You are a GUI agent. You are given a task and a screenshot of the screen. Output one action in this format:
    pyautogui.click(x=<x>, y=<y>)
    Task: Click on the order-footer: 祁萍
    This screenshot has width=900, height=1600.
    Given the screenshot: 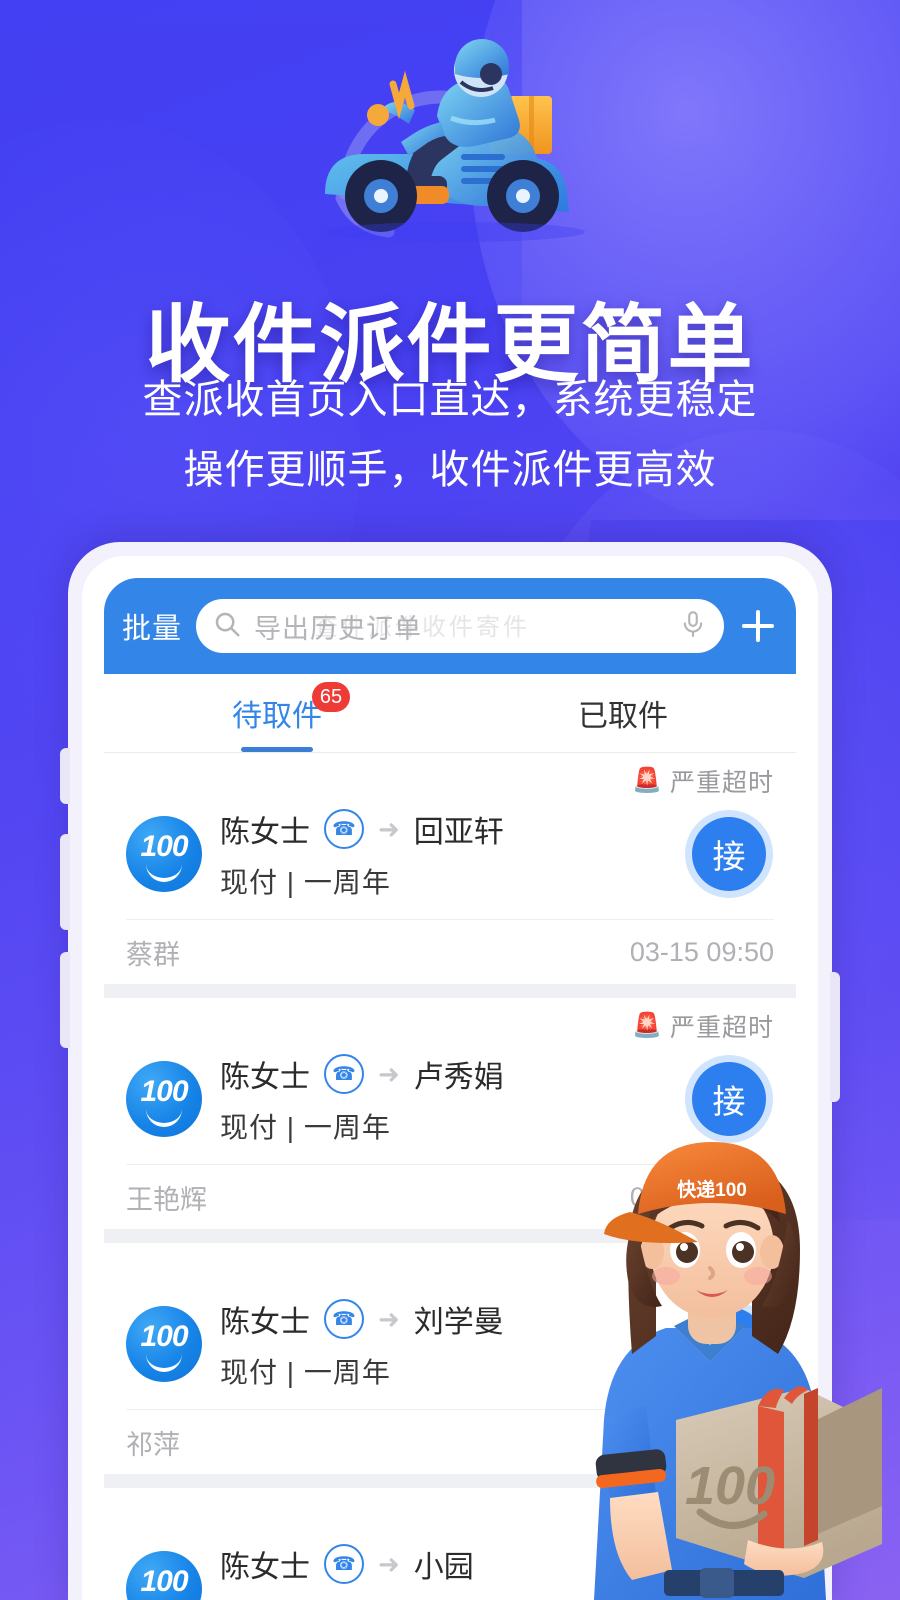 What is the action you would take?
    pyautogui.click(x=450, y=1441)
    